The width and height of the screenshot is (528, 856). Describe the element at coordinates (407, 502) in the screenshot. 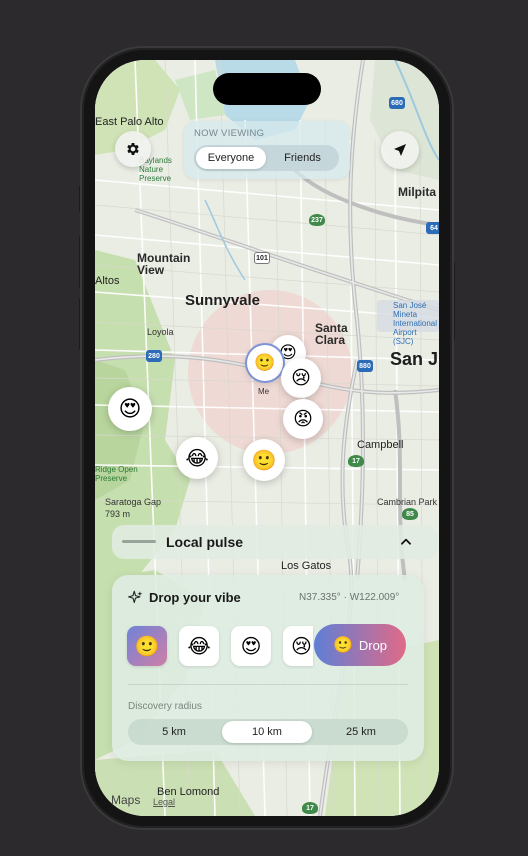

I see `map-label-cambrian-park: Cambrian Park` at that location.